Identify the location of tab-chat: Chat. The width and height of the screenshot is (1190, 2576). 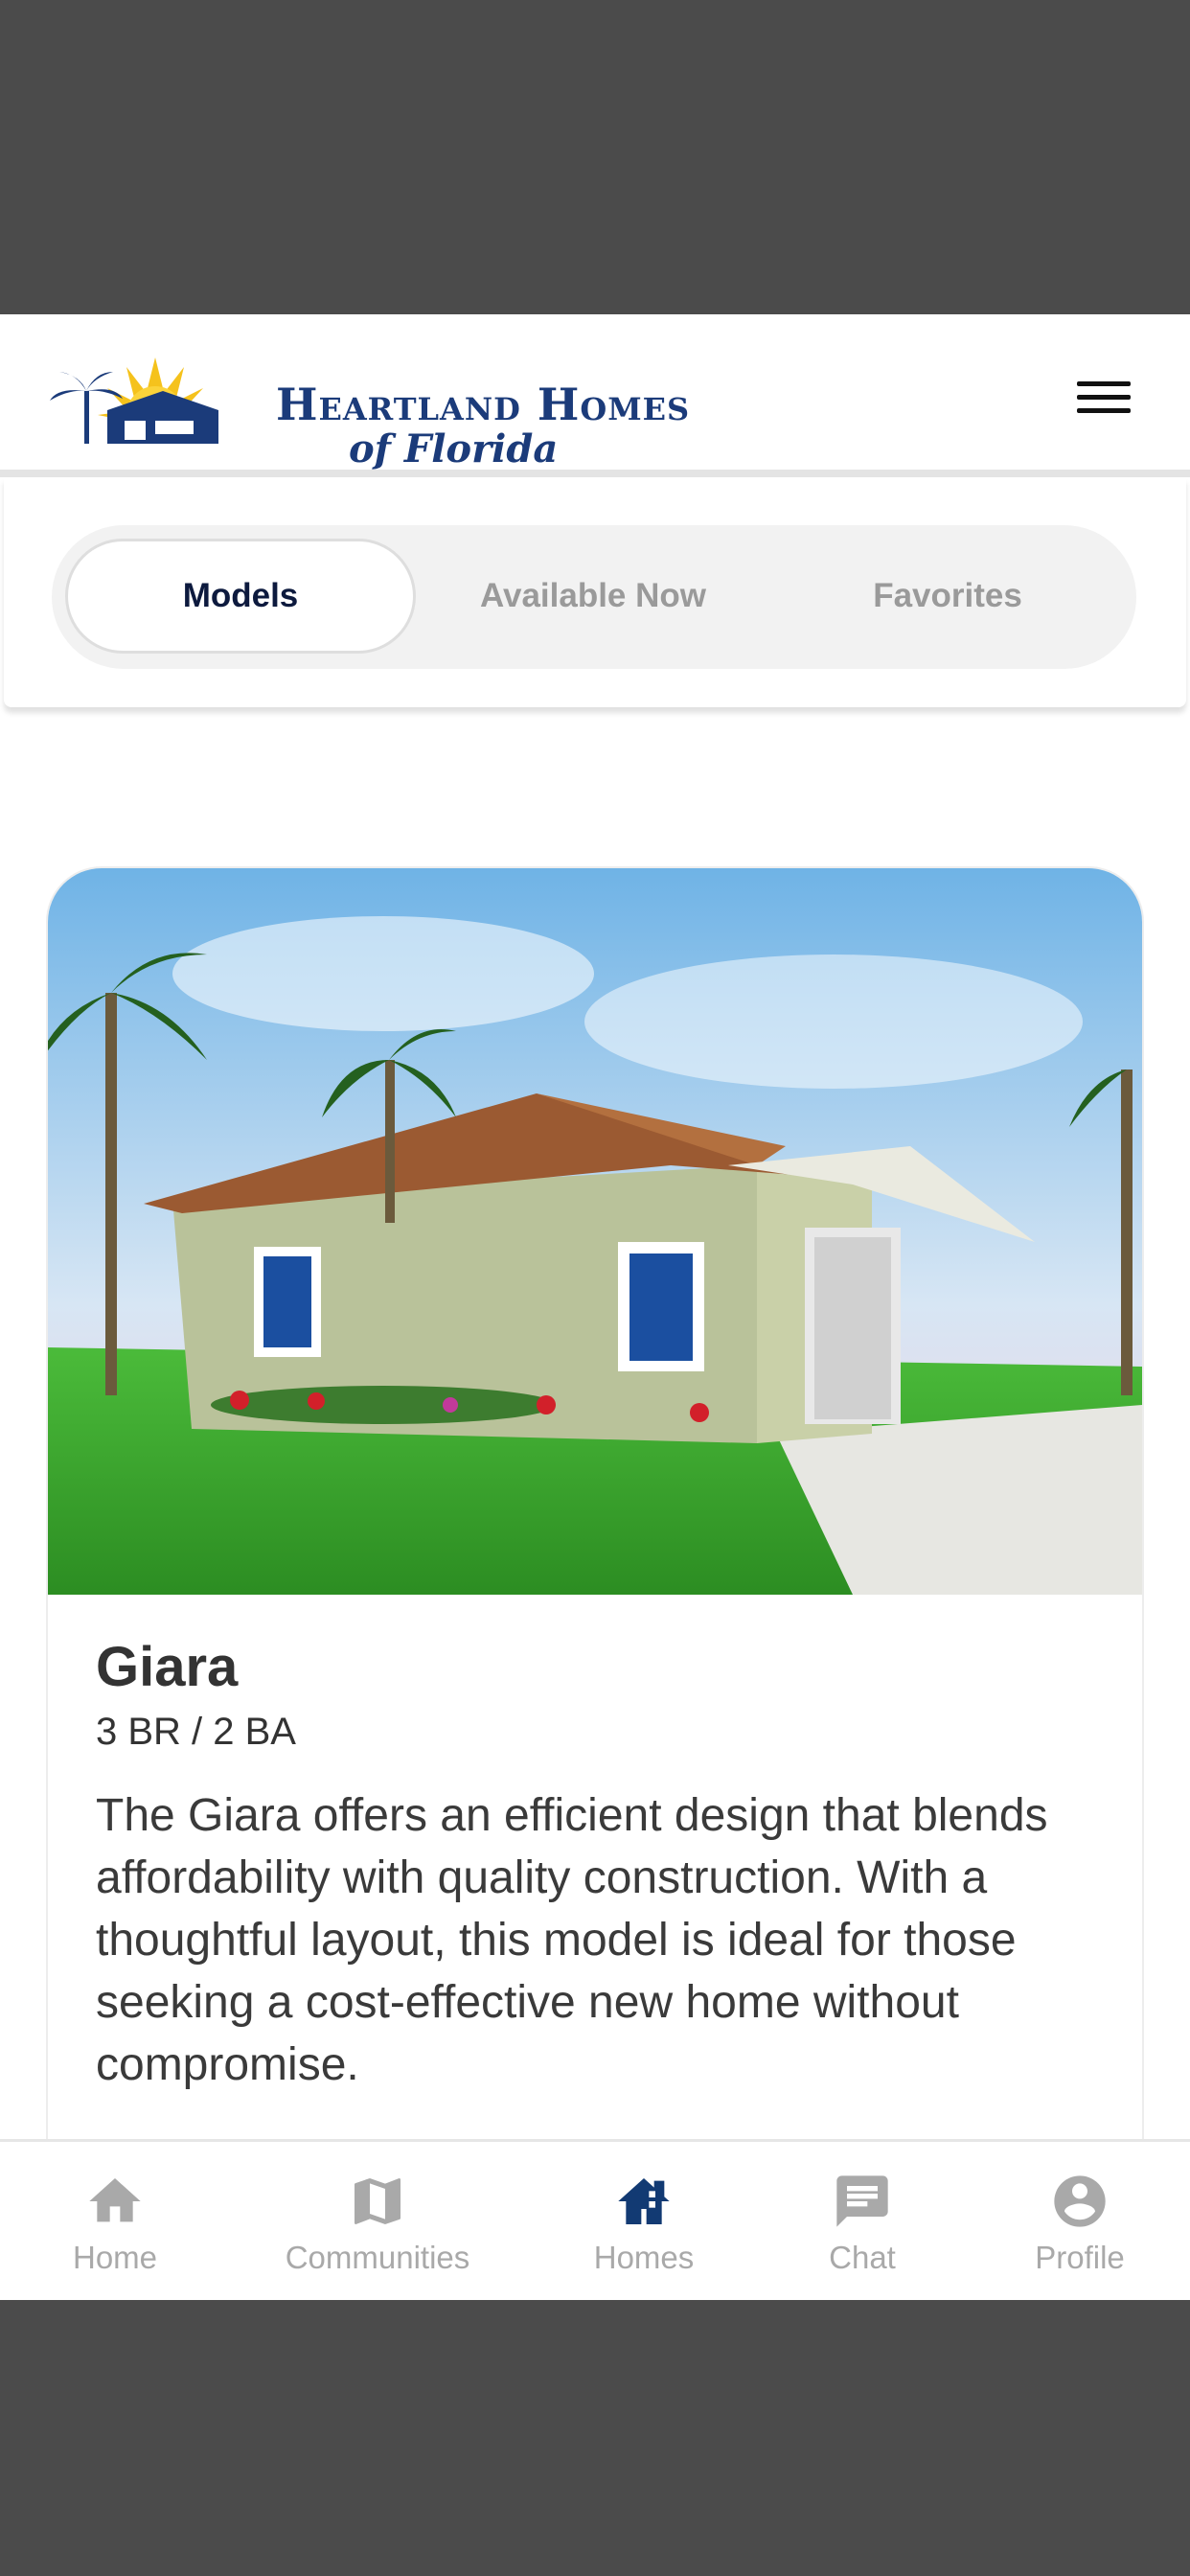
(862, 2221).